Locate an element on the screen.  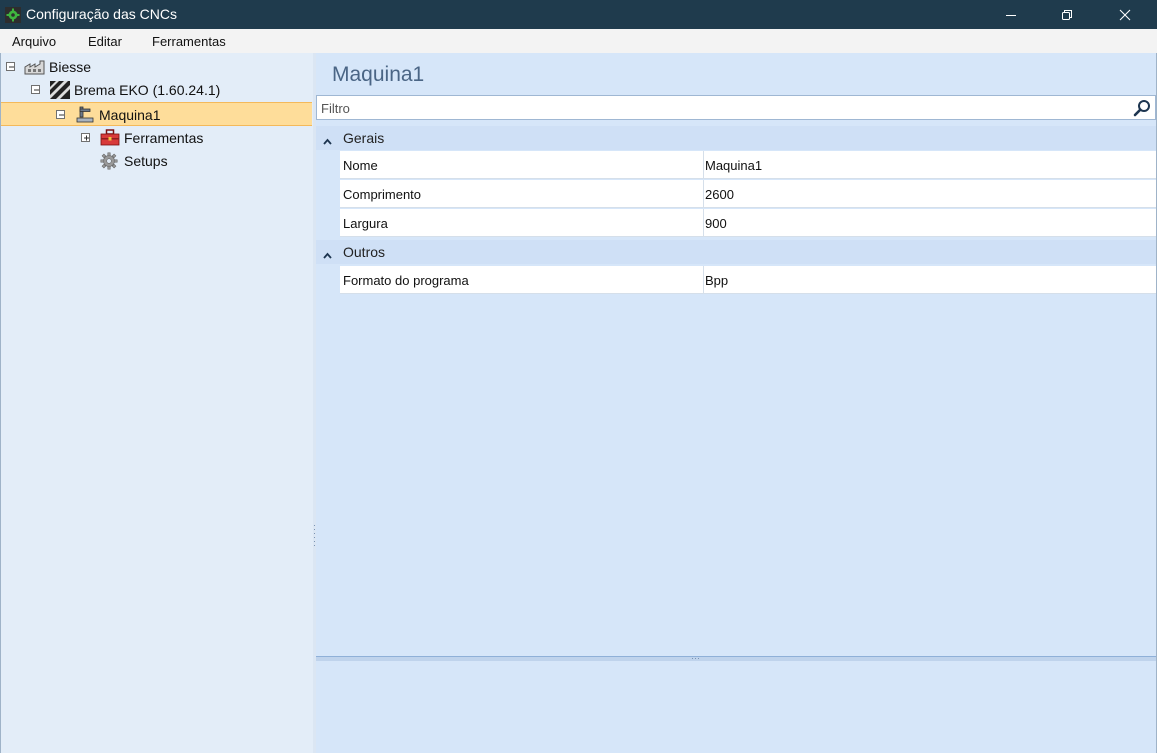
page-title: Maquina1 is located at coordinates (378, 74).